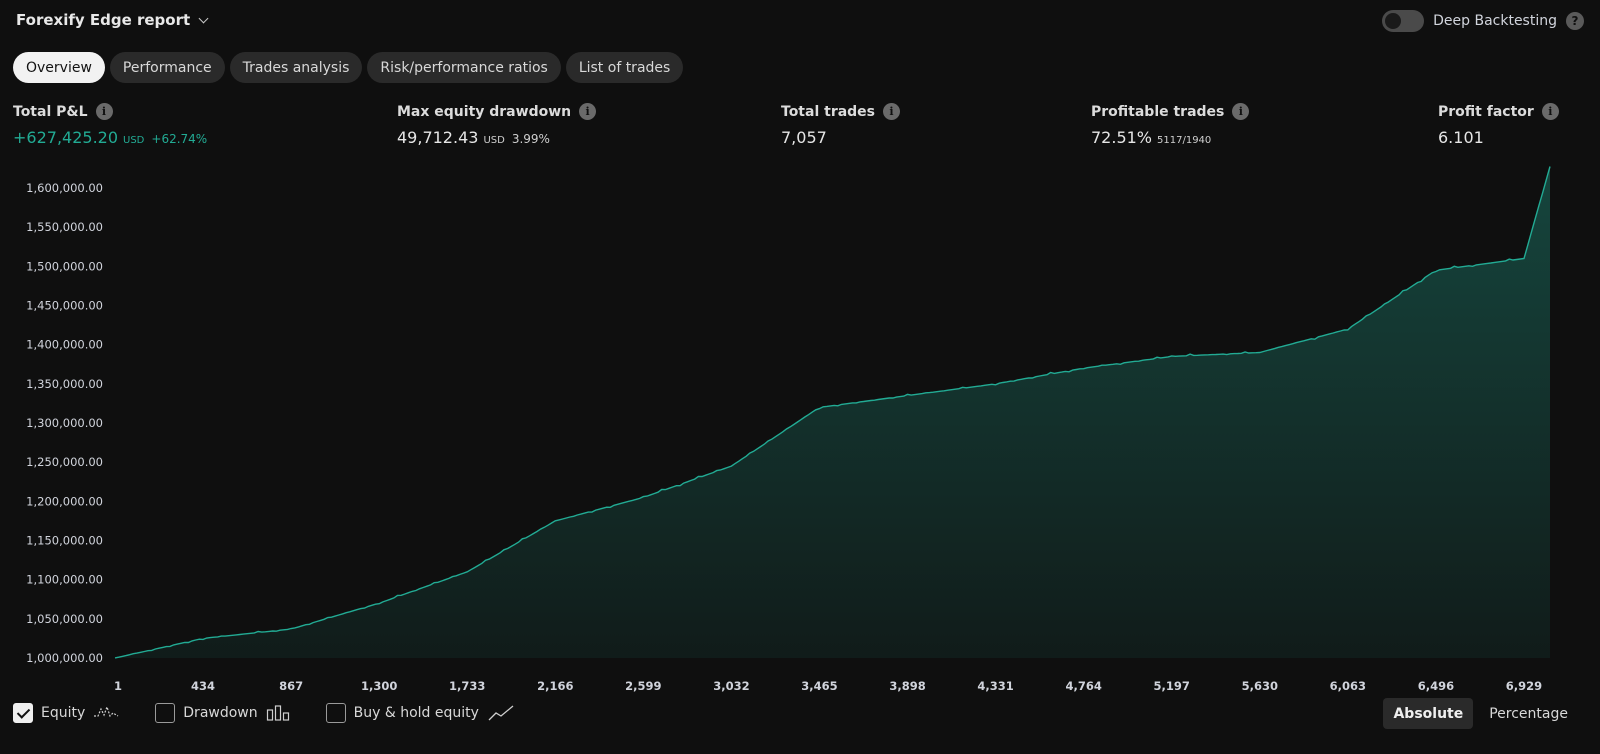  I want to click on x-tick-label: 6,063, so click(1348, 686).